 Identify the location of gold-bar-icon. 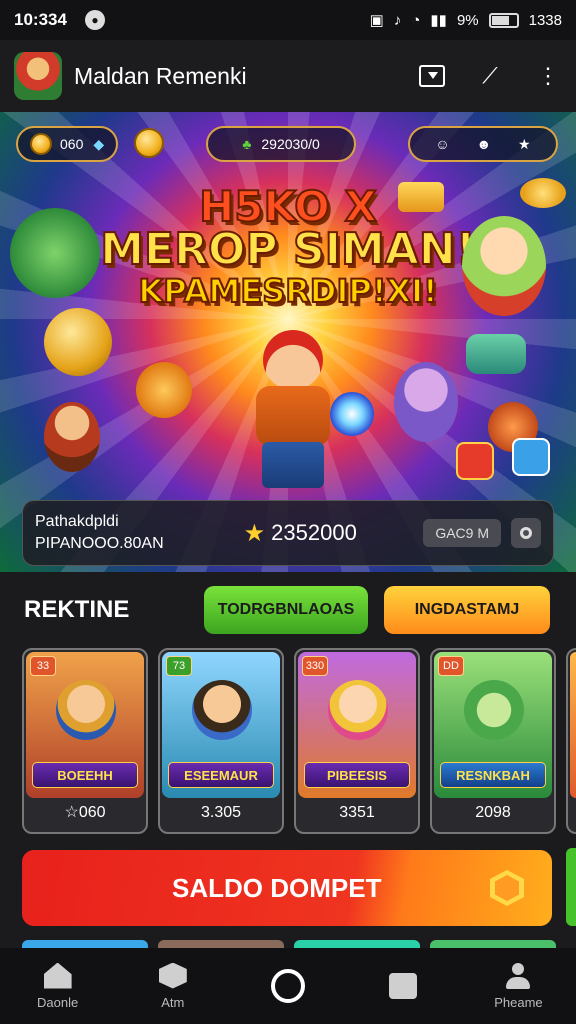
(421, 197).